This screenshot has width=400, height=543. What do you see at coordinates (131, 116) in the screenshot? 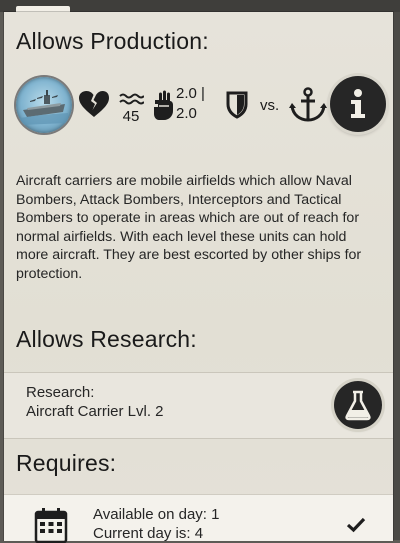
I see `speed-value: 45` at bounding box center [131, 116].